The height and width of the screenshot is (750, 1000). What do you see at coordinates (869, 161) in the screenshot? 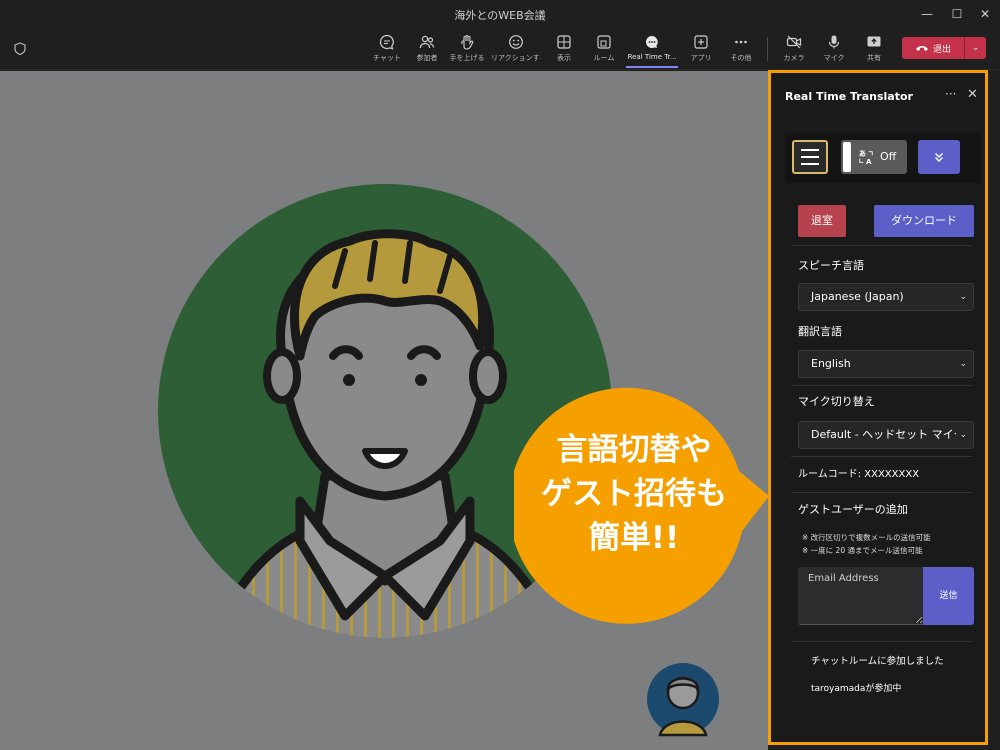
I see `svg-text: A` at bounding box center [869, 161].